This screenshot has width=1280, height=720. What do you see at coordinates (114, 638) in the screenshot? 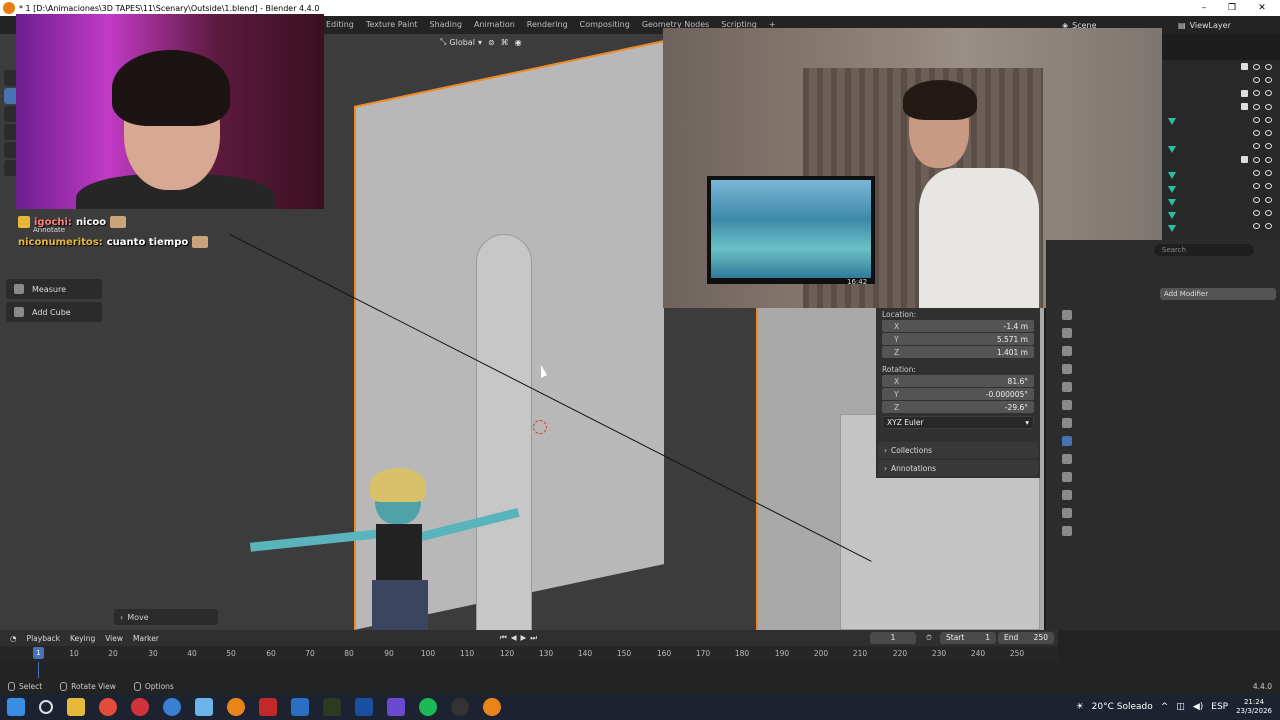
I see `view-menu: View` at bounding box center [114, 638].